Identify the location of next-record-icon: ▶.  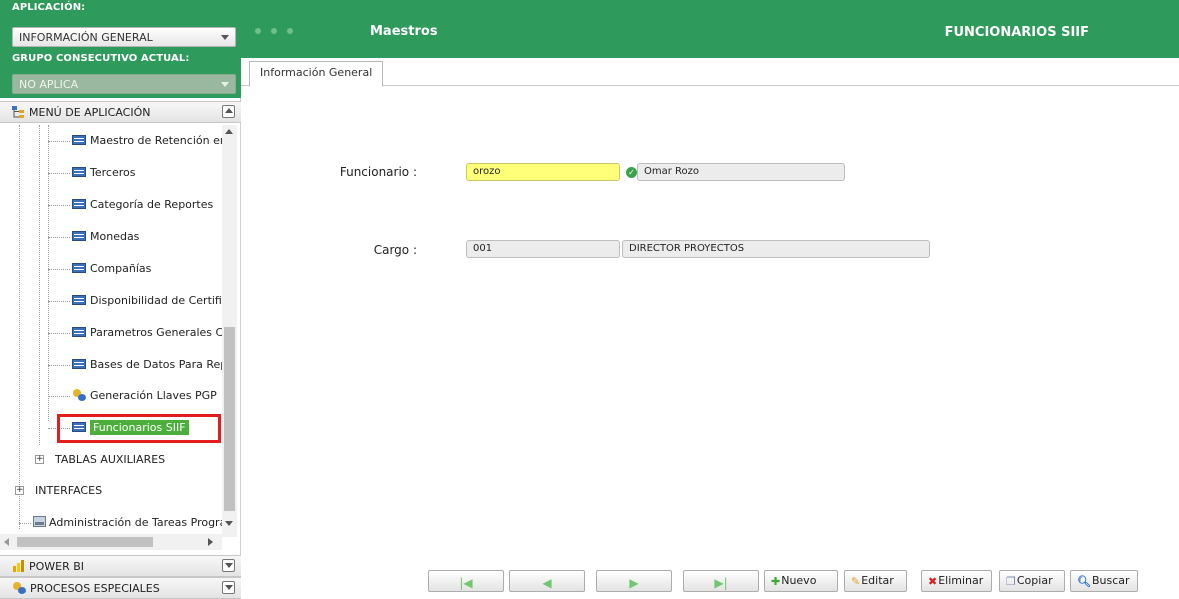
(634, 583).